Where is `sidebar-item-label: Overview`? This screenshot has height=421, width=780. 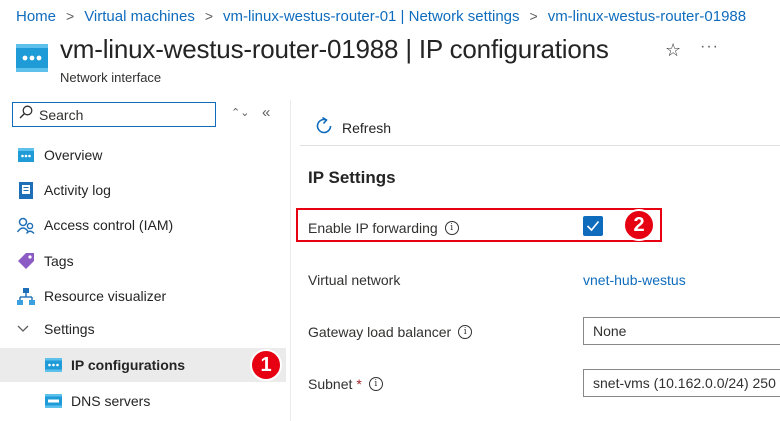
sidebar-item-label: Overview is located at coordinates (73, 155).